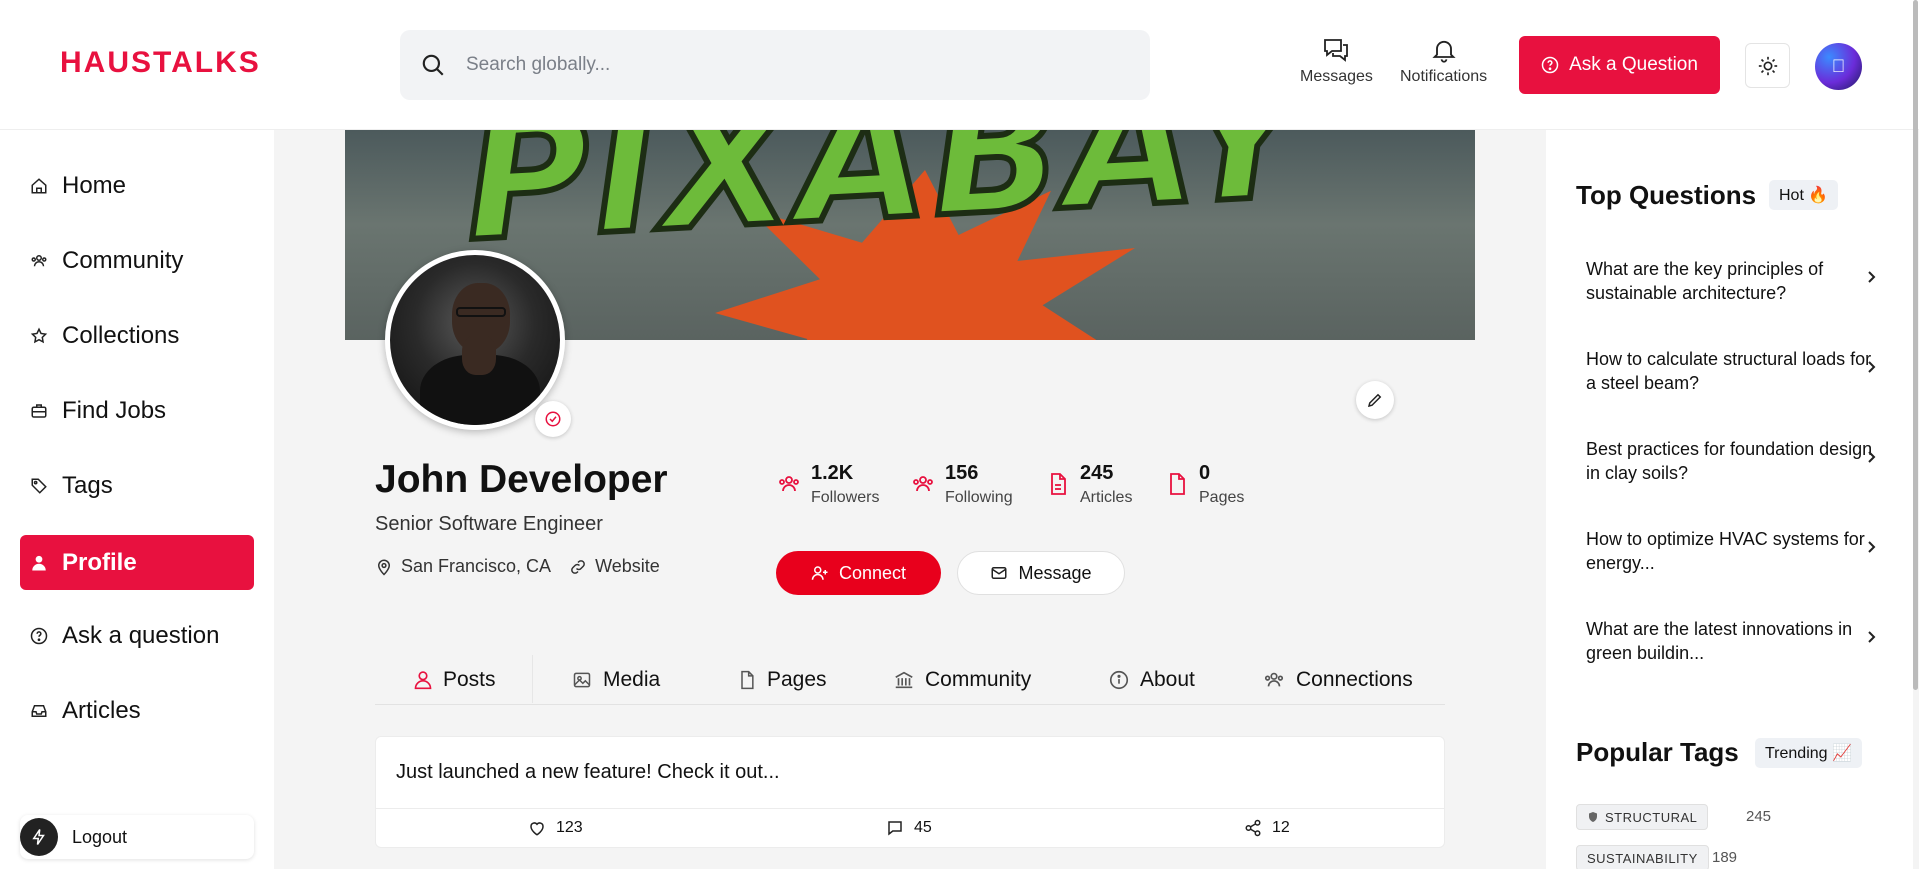 The width and height of the screenshot is (1919, 869). Describe the element at coordinates (923, 827) in the screenshot. I see `comment-count: 45` at that location.